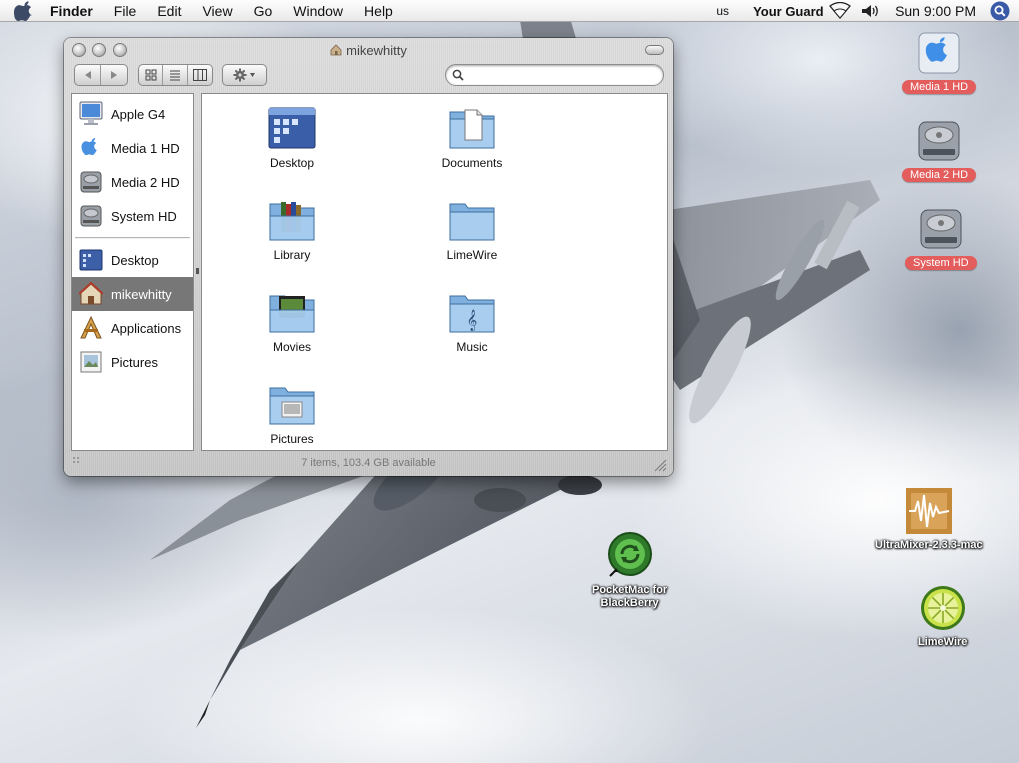 Image resolution: width=1019 pixels, height=763 pixels. What do you see at coordinates (654, 50) in the screenshot?
I see `toolbar-toggle-button` at bounding box center [654, 50].